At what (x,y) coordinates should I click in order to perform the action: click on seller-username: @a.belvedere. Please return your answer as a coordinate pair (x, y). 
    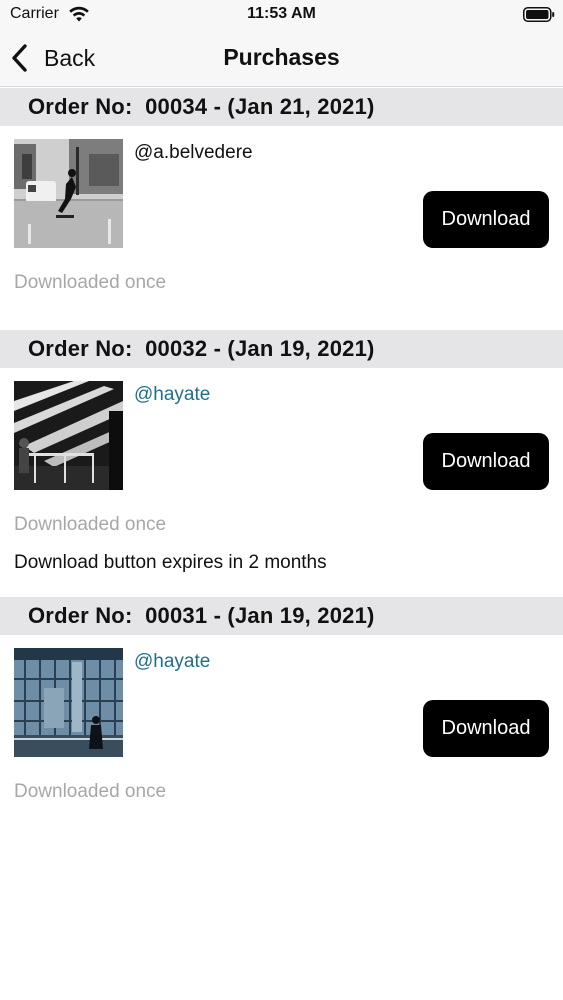
    Looking at the image, I should click on (193, 152).